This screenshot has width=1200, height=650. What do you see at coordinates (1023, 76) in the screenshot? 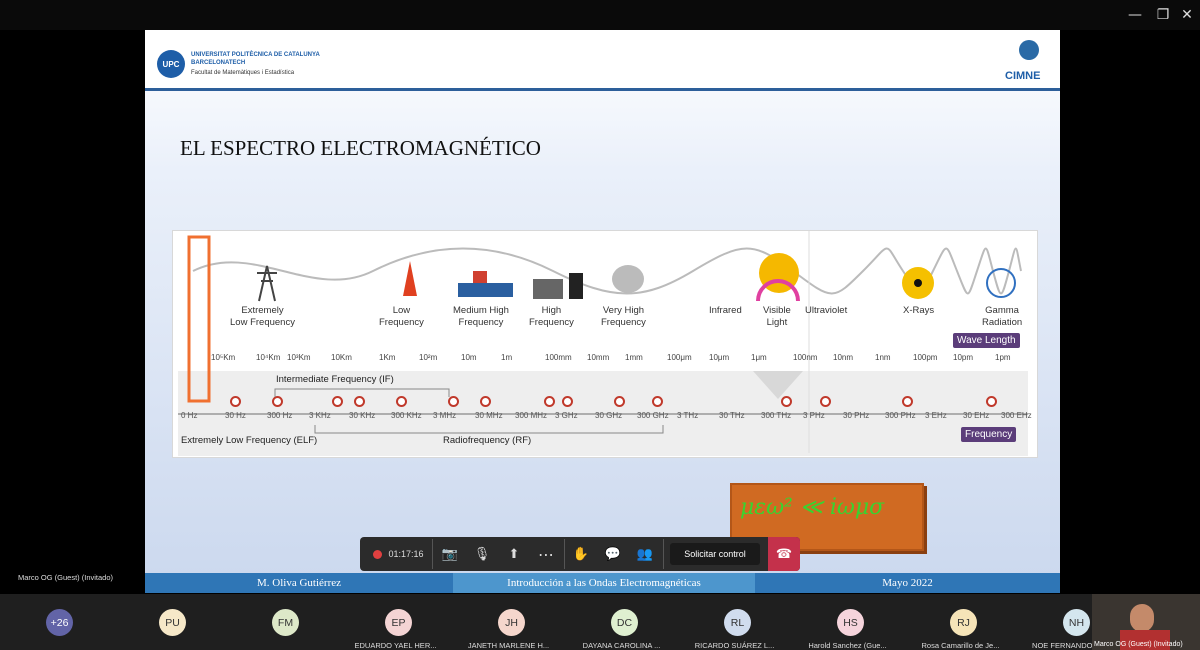
I see `cimne-label: CIMNE` at bounding box center [1023, 76].